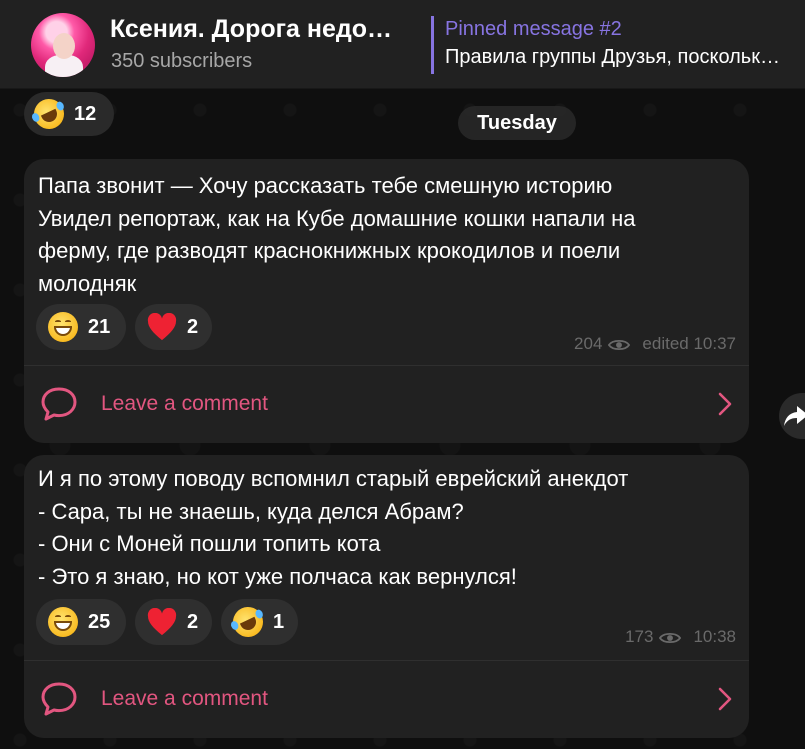  What do you see at coordinates (517, 123) in the screenshot?
I see `date-separator: Tuesday` at bounding box center [517, 123].